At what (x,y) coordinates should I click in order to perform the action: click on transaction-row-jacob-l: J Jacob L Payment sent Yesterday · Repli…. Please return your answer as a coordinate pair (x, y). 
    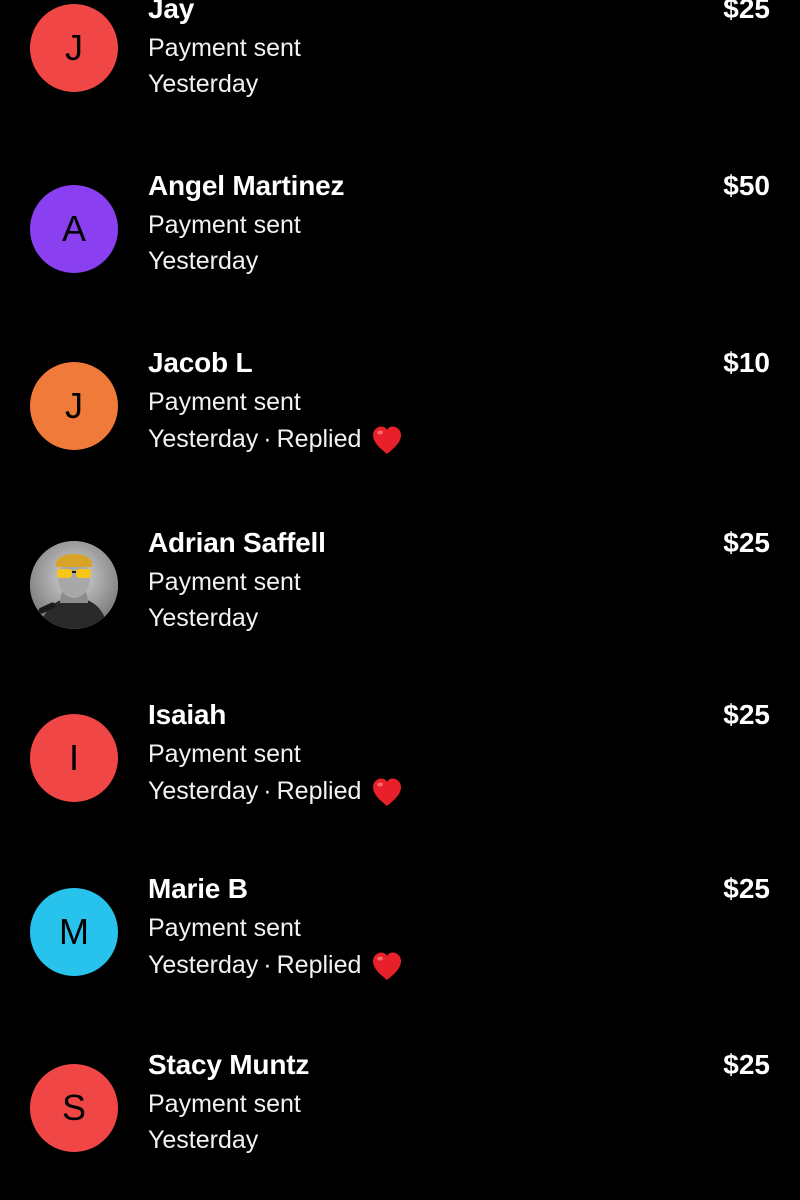
    Looking at the image, I should click on (400, 422).